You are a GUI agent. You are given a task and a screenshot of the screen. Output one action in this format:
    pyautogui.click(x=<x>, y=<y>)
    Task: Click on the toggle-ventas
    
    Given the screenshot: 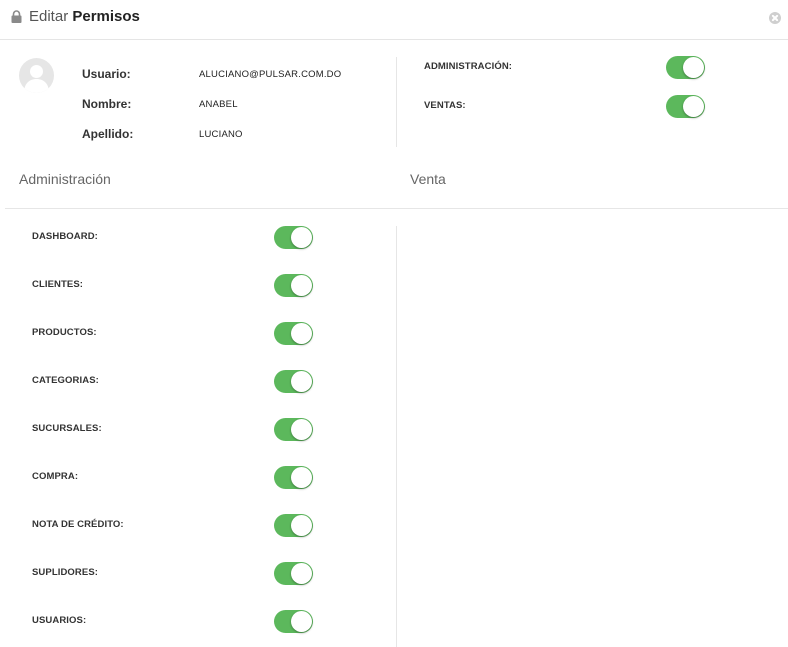 What is the action you would take?
    pyautogui.click(x=685, y=106)
    